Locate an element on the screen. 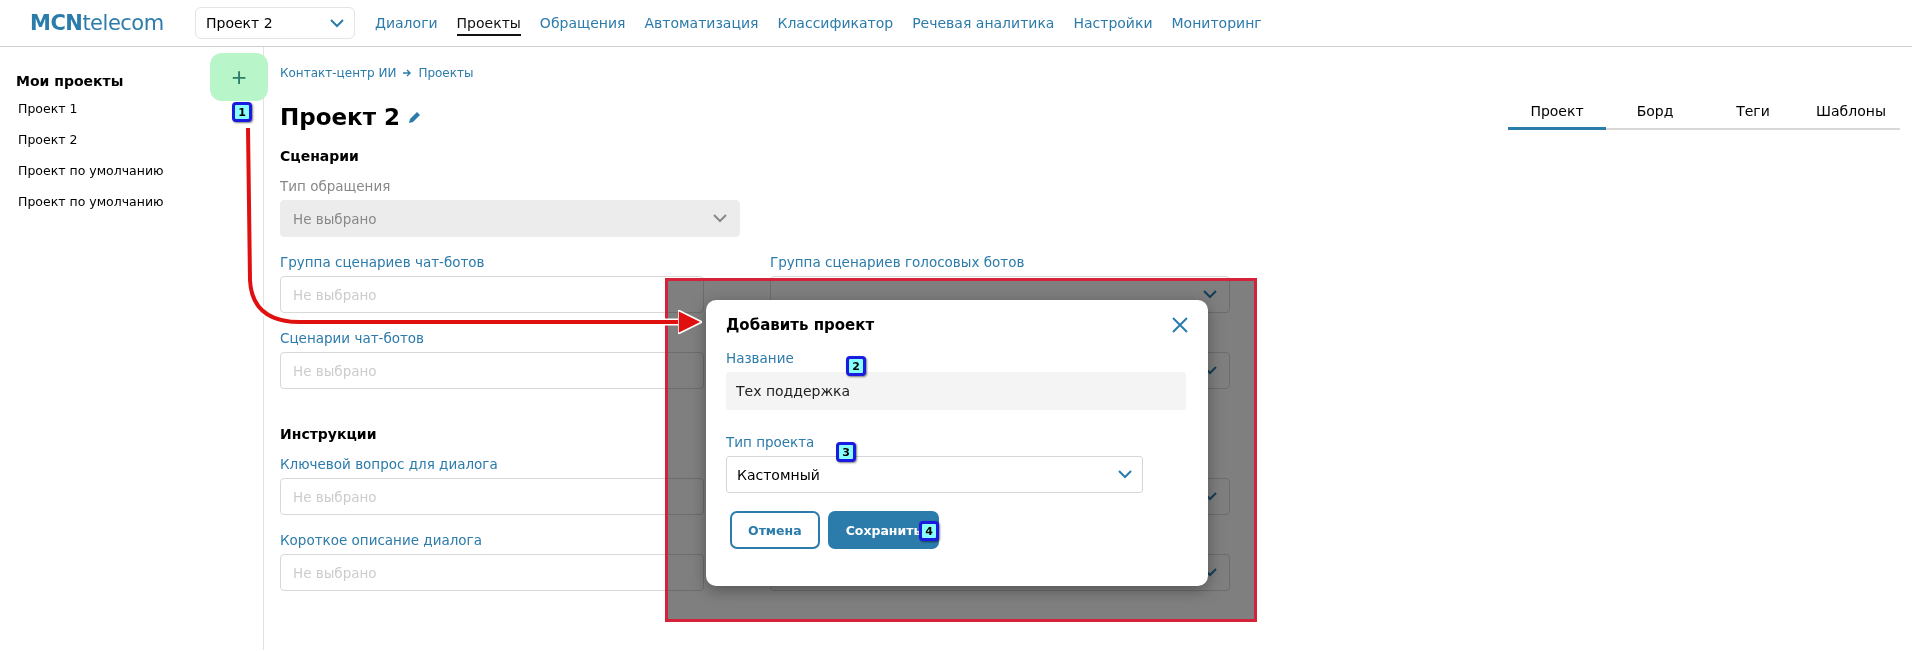  nav-link: Речевая аналитика is located at coordinates (983, 25).